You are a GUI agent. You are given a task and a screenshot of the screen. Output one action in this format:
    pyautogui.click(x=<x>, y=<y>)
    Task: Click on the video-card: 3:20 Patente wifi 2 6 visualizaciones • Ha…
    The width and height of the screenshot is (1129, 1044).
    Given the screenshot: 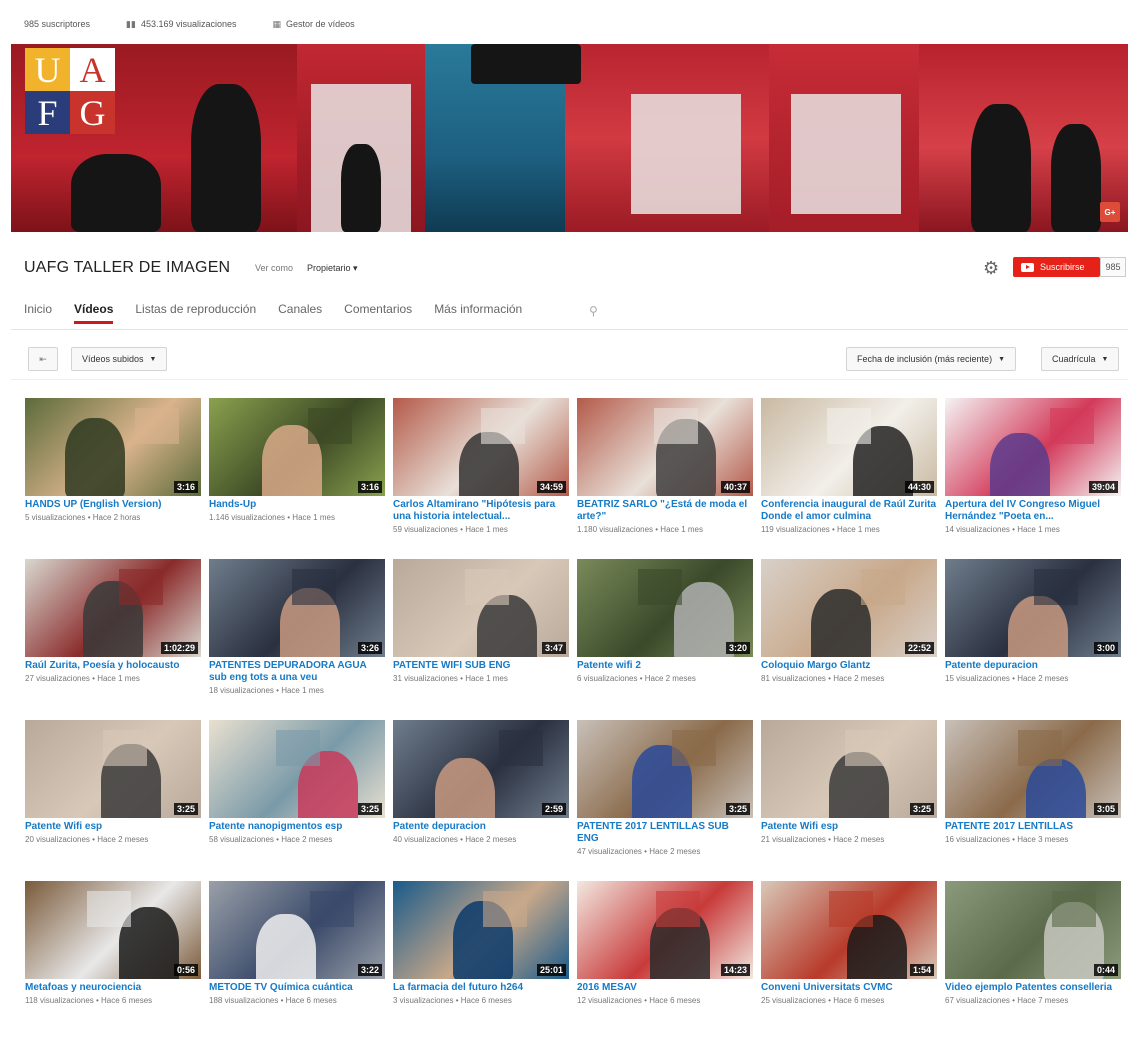 What is the action you would take?
    pyautogui.click(x=665, y=621)
    